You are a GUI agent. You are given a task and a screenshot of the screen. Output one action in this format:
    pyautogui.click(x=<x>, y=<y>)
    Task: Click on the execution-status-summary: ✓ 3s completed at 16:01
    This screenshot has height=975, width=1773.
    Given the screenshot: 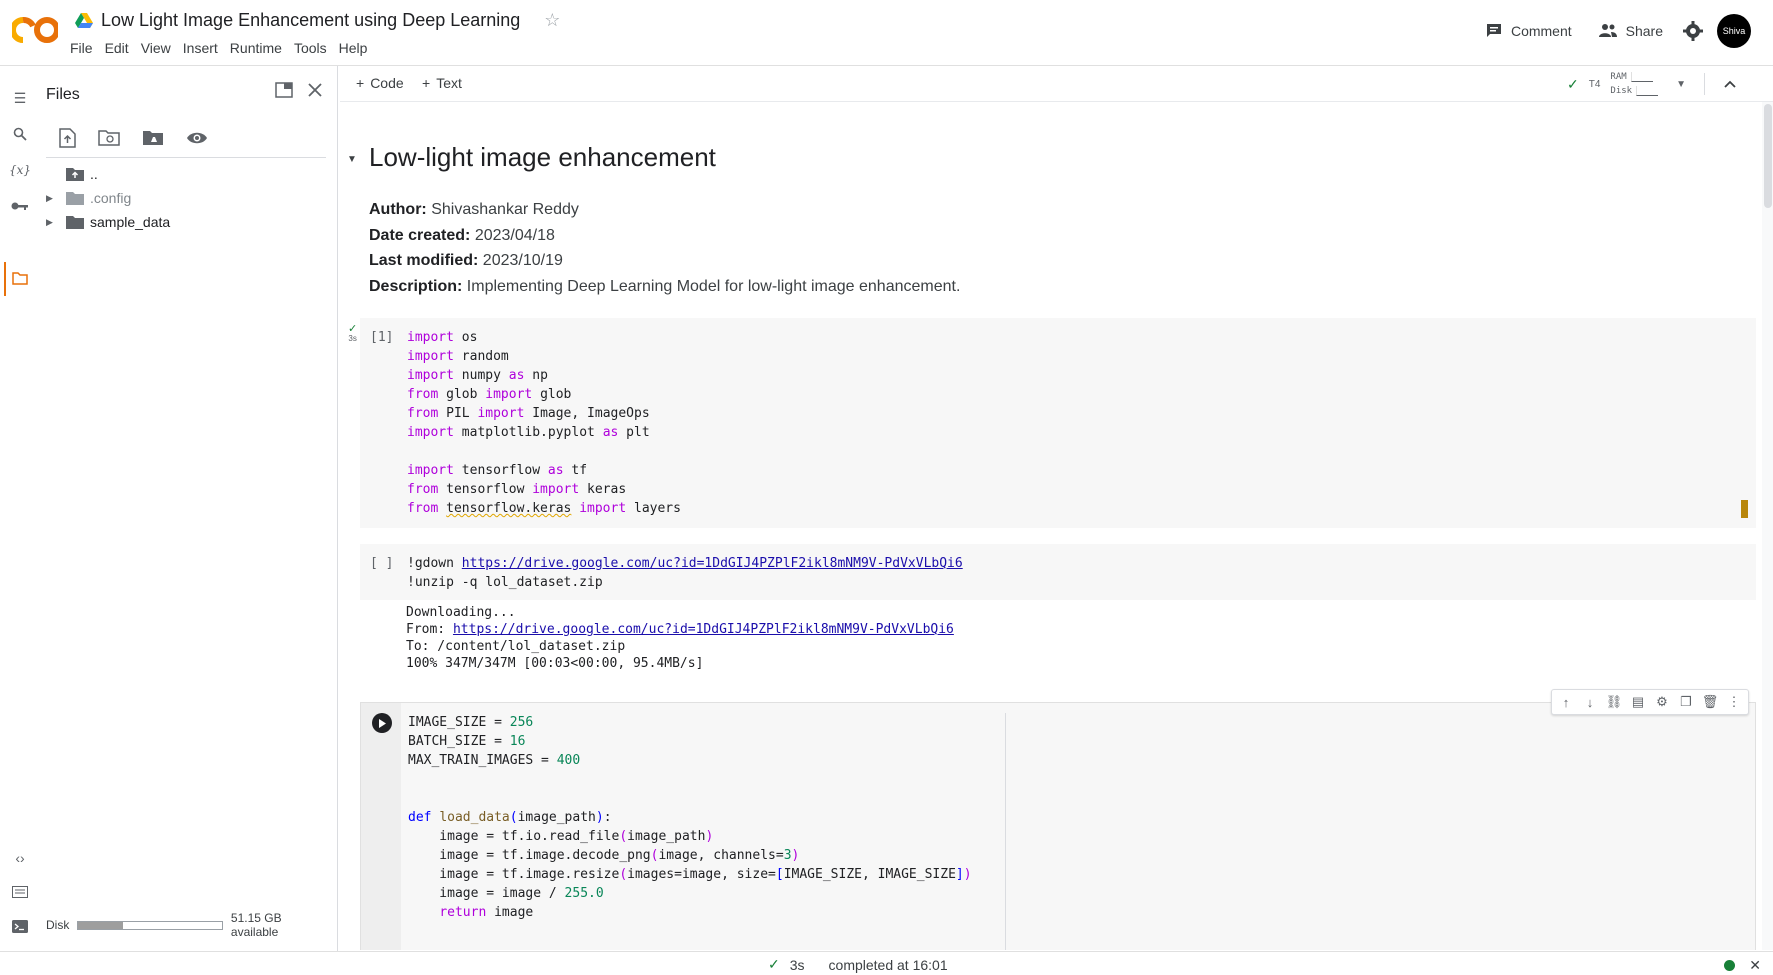 What is the action you would take?
    pyautogui.click(x=858, y=964)
    